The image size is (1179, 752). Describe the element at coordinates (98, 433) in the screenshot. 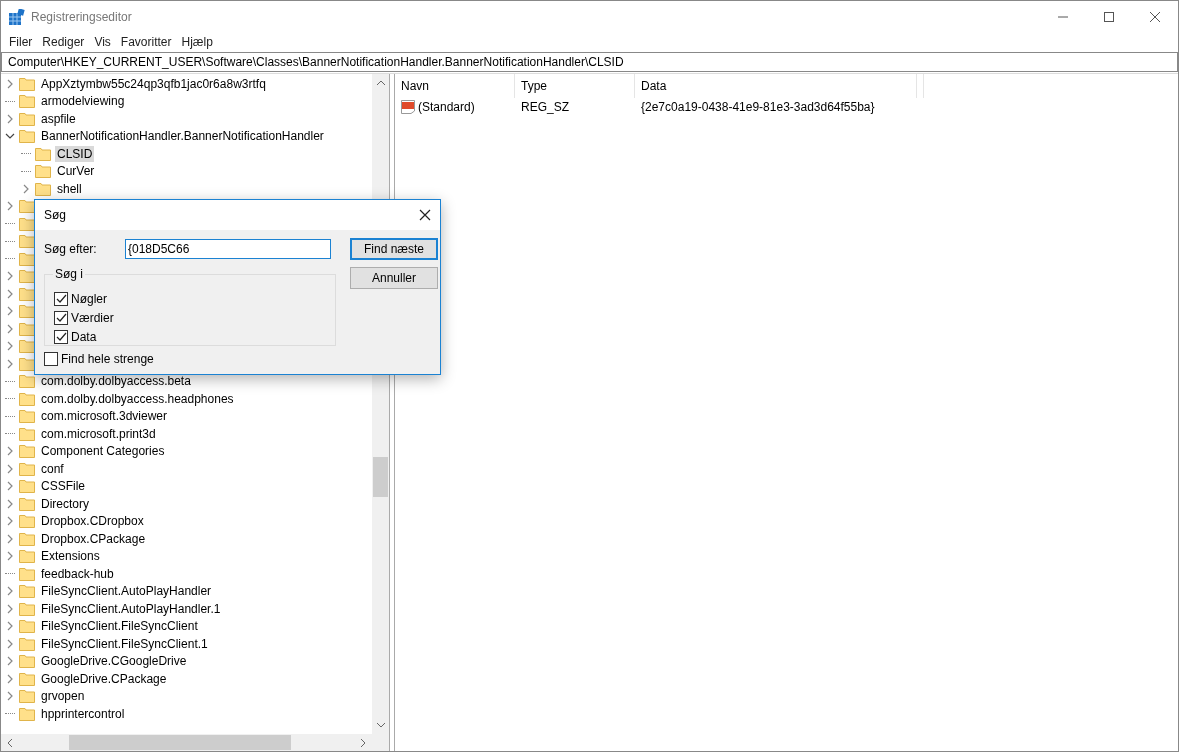

I see `tree-item: com.microsoft.print3d` at that location.